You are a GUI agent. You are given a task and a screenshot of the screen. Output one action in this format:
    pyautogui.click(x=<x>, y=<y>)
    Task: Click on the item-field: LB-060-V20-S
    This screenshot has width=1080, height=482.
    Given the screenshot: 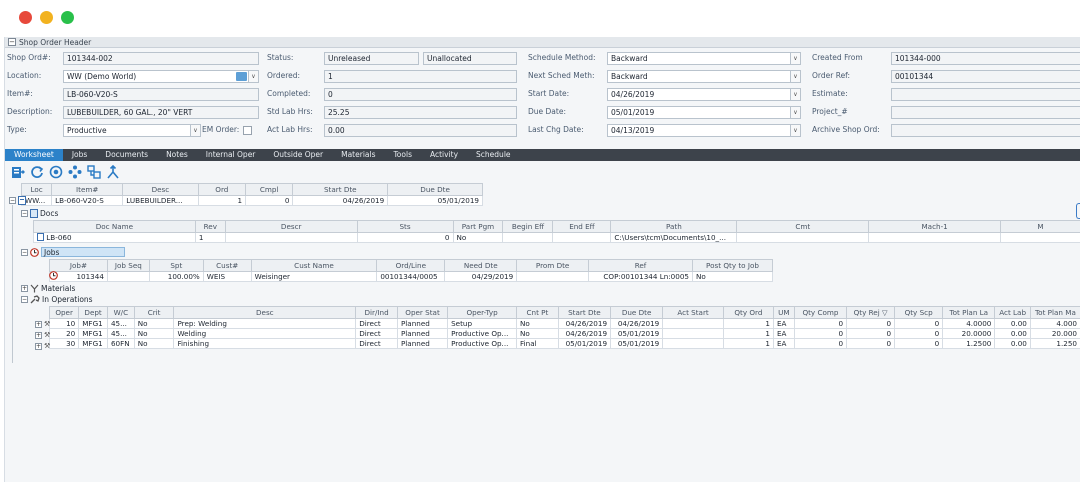 What is the action you would take?
    pyautogui.click(x=161, y=94)
    